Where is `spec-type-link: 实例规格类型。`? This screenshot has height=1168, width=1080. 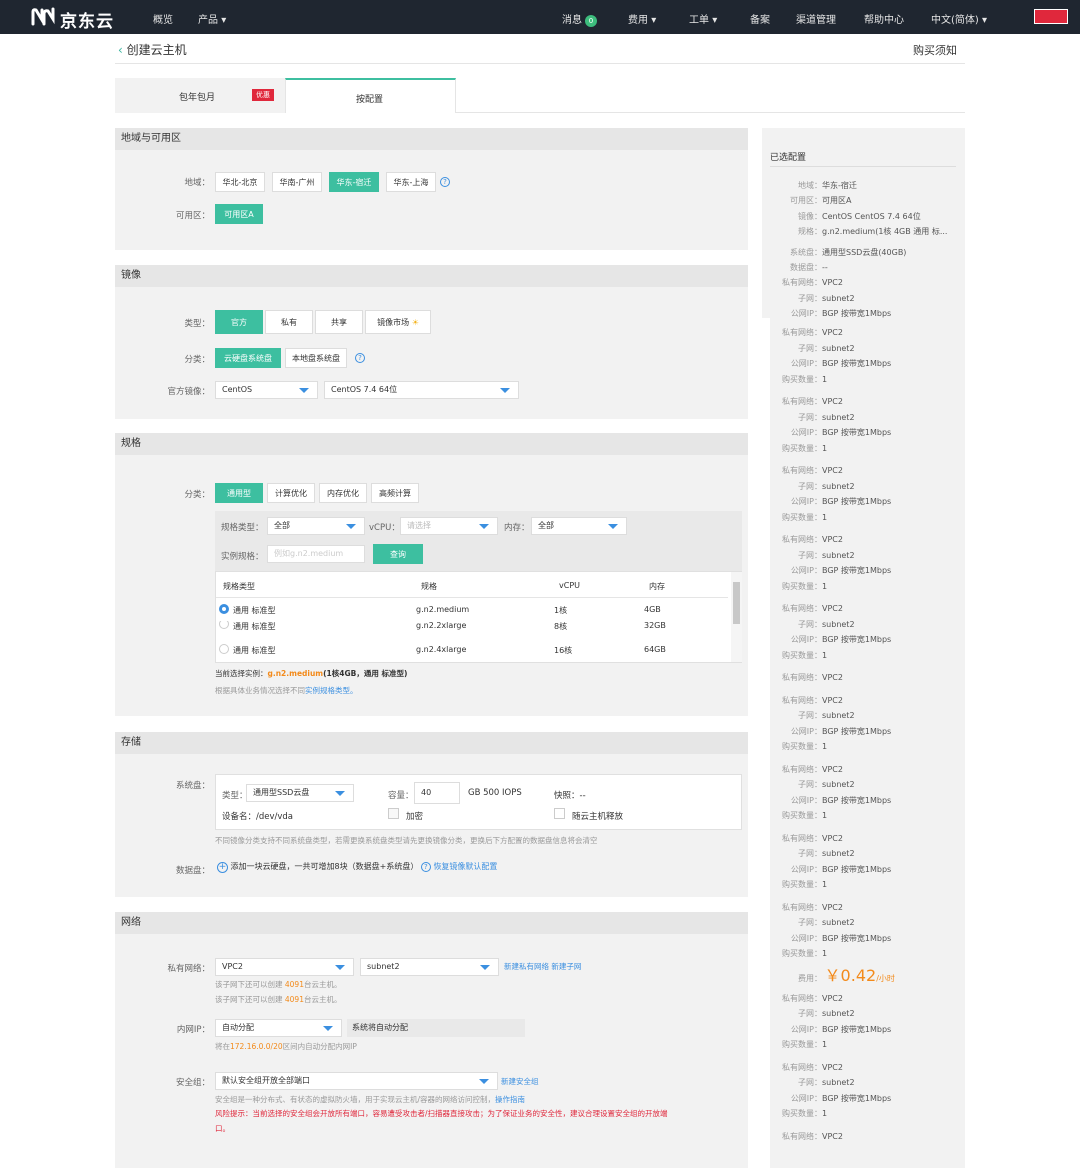
spec-type-link: 实例规格类型。 is located at coordinates (331, 690).